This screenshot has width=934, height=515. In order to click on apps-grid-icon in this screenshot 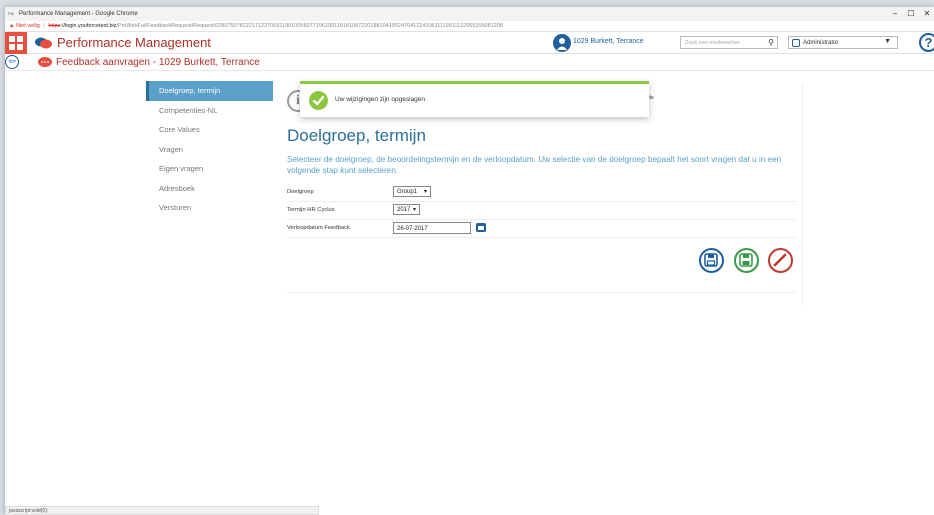, I will do `click(16, 43)`.